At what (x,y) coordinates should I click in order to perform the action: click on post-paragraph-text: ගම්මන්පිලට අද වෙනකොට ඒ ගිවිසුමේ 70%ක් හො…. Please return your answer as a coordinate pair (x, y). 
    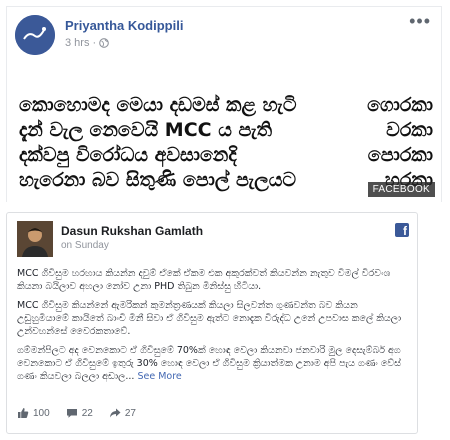
    Looking at the image, I should click on (209, 363).